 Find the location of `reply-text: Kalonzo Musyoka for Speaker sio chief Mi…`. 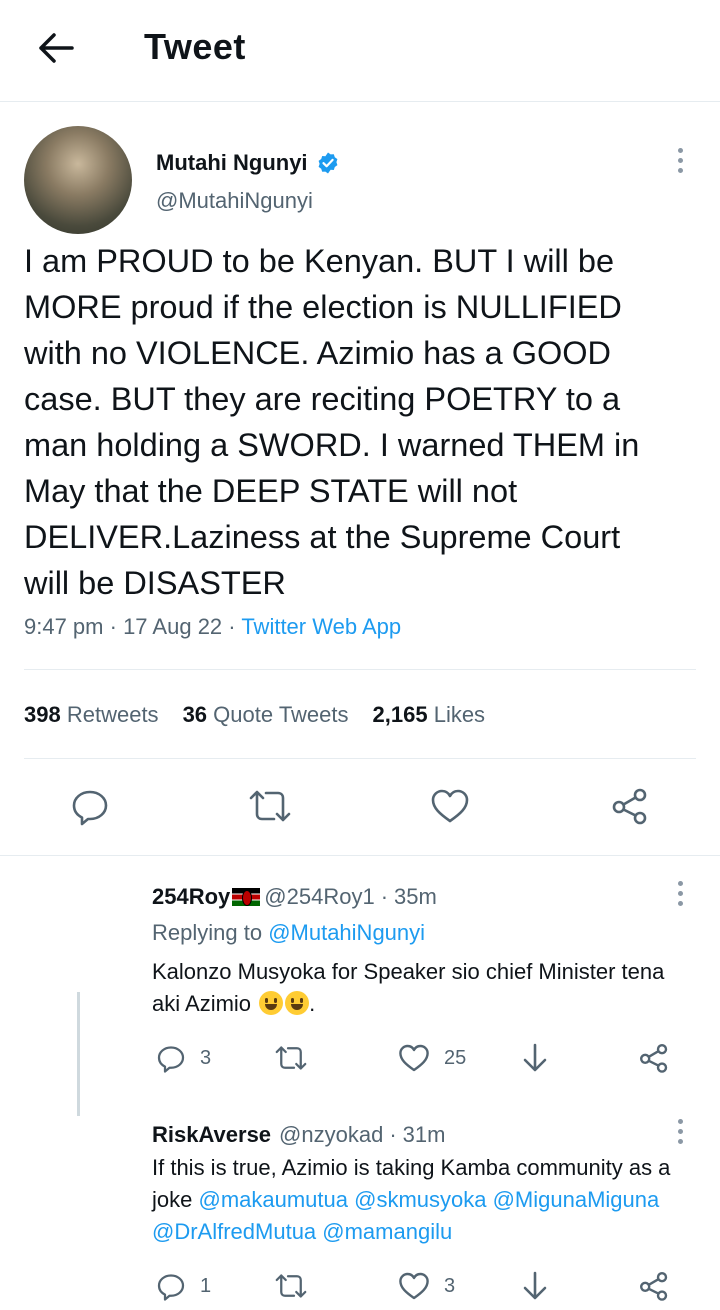

reply-text: Kalonzo Musyoka for Speaker sio chief Mi… is located at coordinates (408, 987).